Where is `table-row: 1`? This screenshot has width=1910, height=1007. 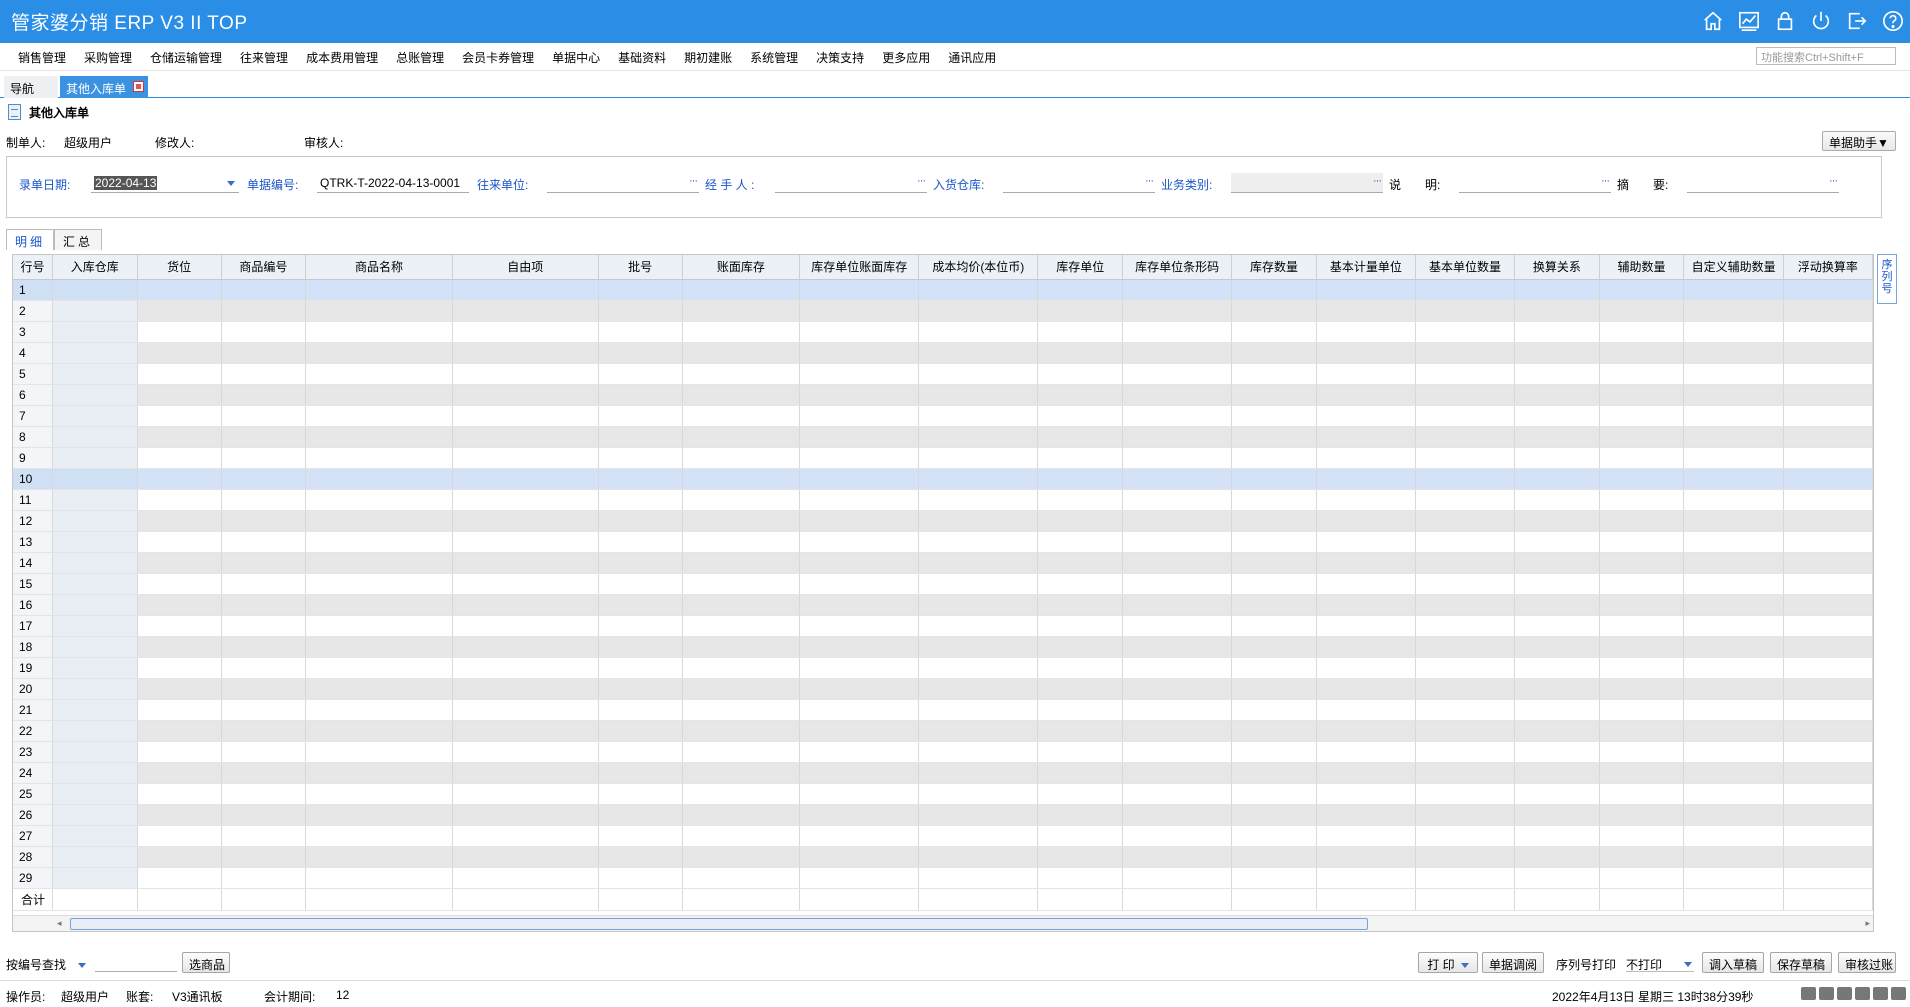 table-row: 1 is located at coordinates (943, 290).